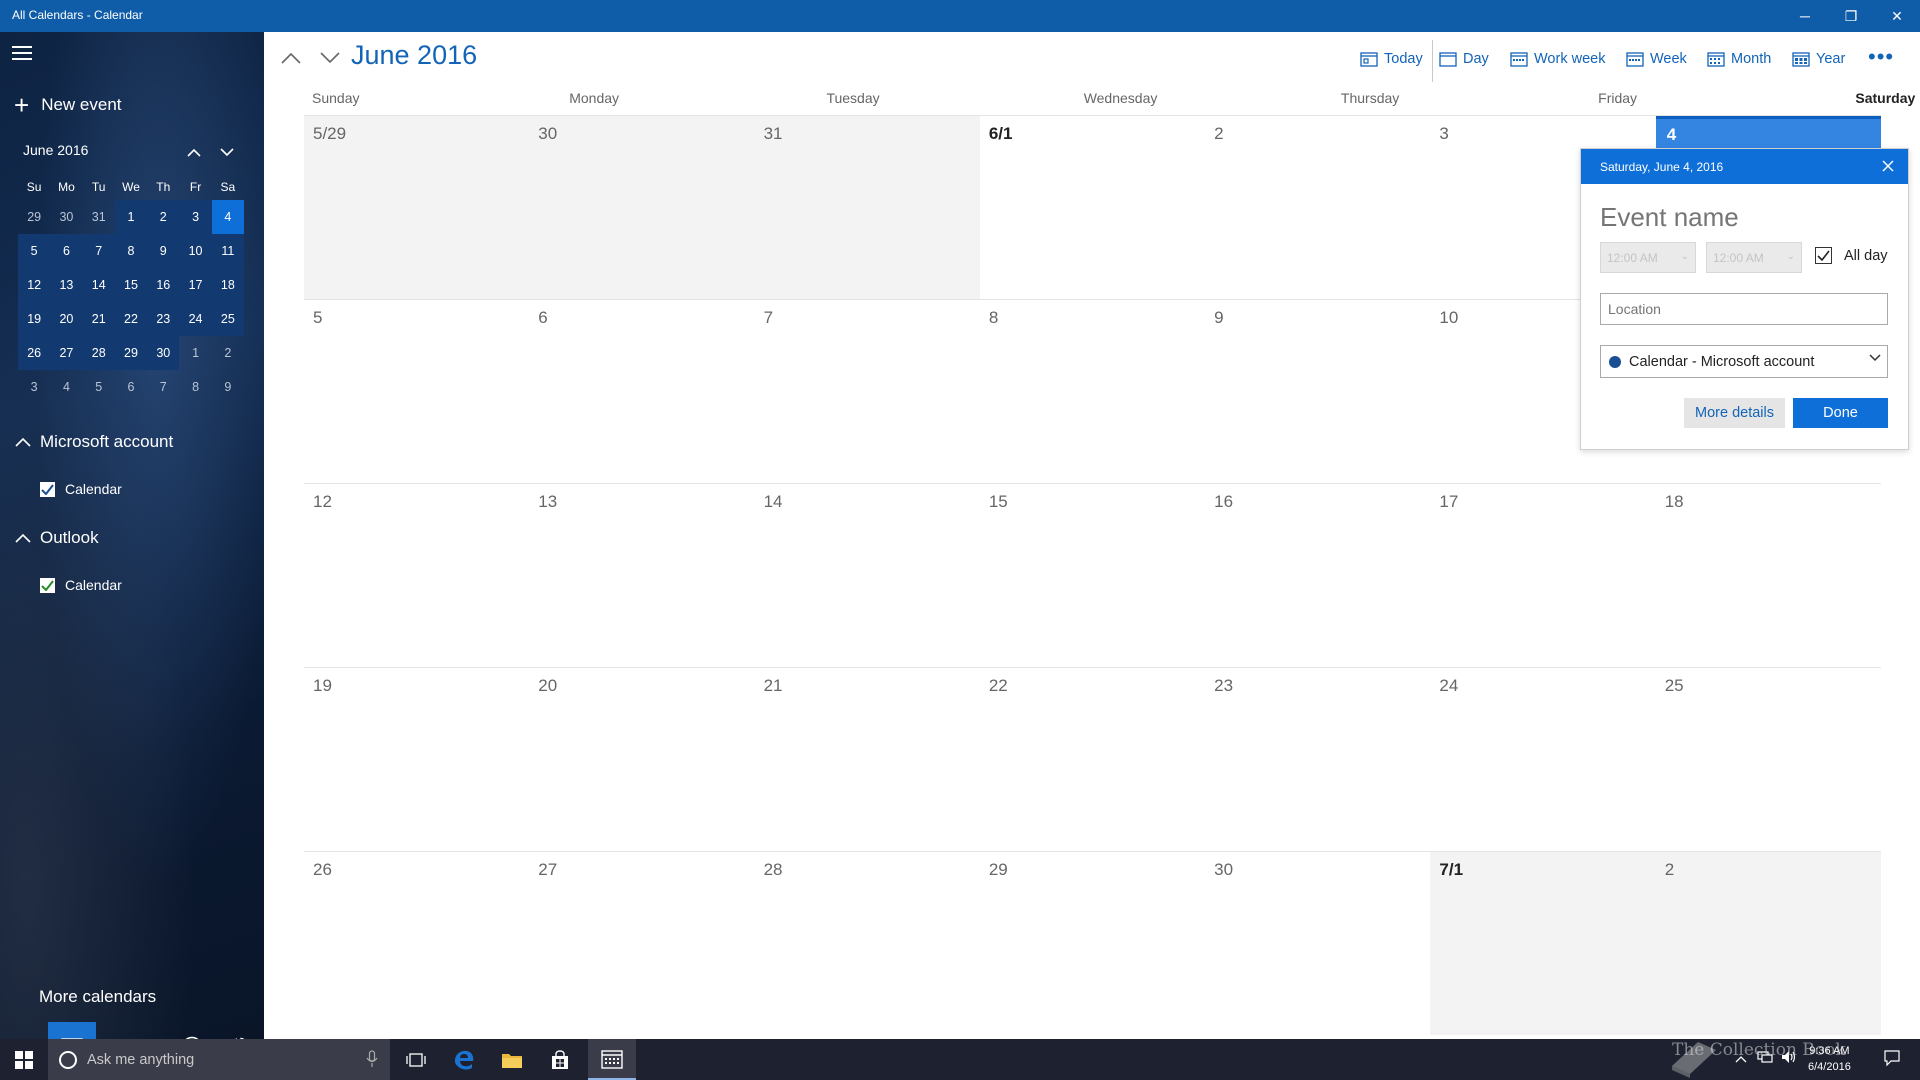 This screenshot has width=1920, height=1080. Describe the element at coordinates (68, 105) in the screenshot. I see `new-event-button: + New event` at that location.